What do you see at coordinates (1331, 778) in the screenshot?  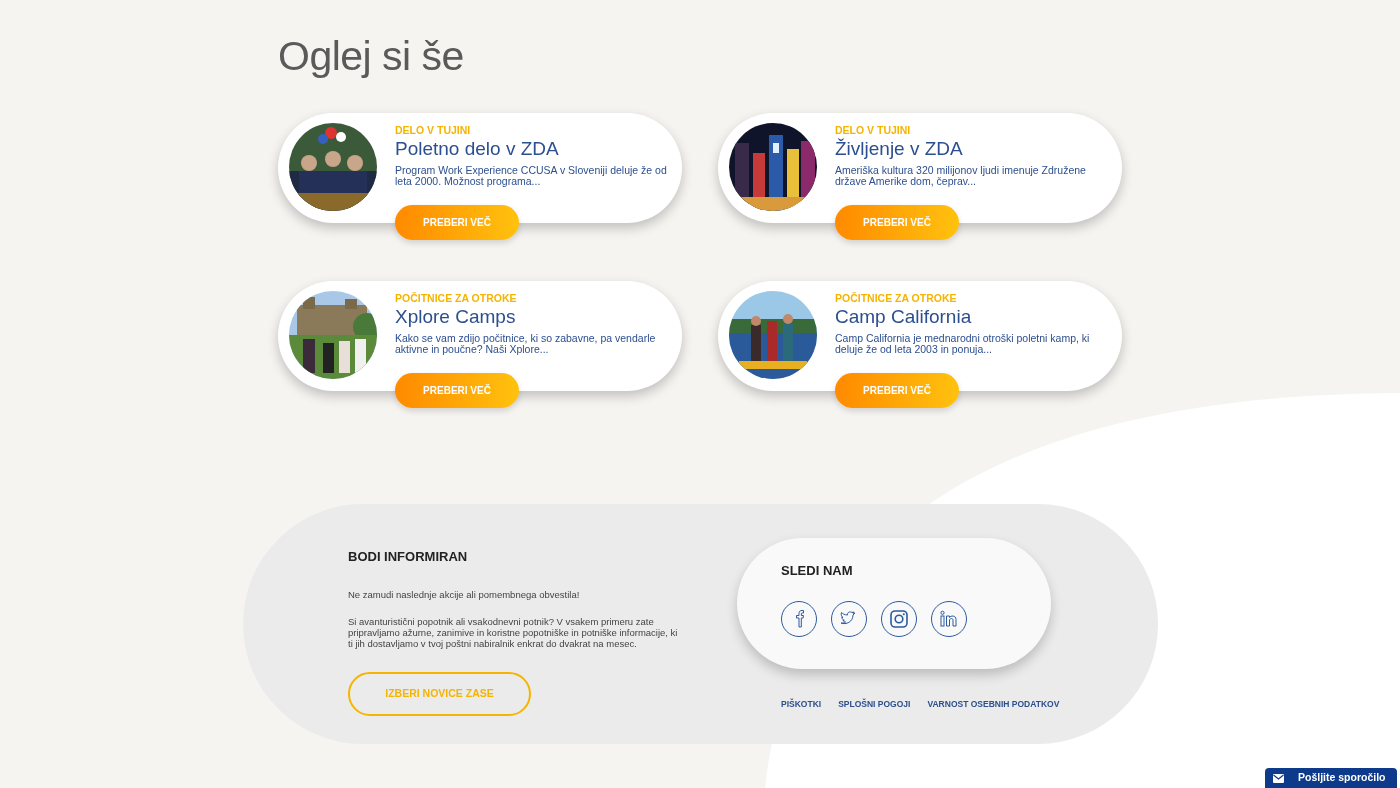 I see `send-message-button: Pošljite sporočilo` at bounding box center [1331, 778].